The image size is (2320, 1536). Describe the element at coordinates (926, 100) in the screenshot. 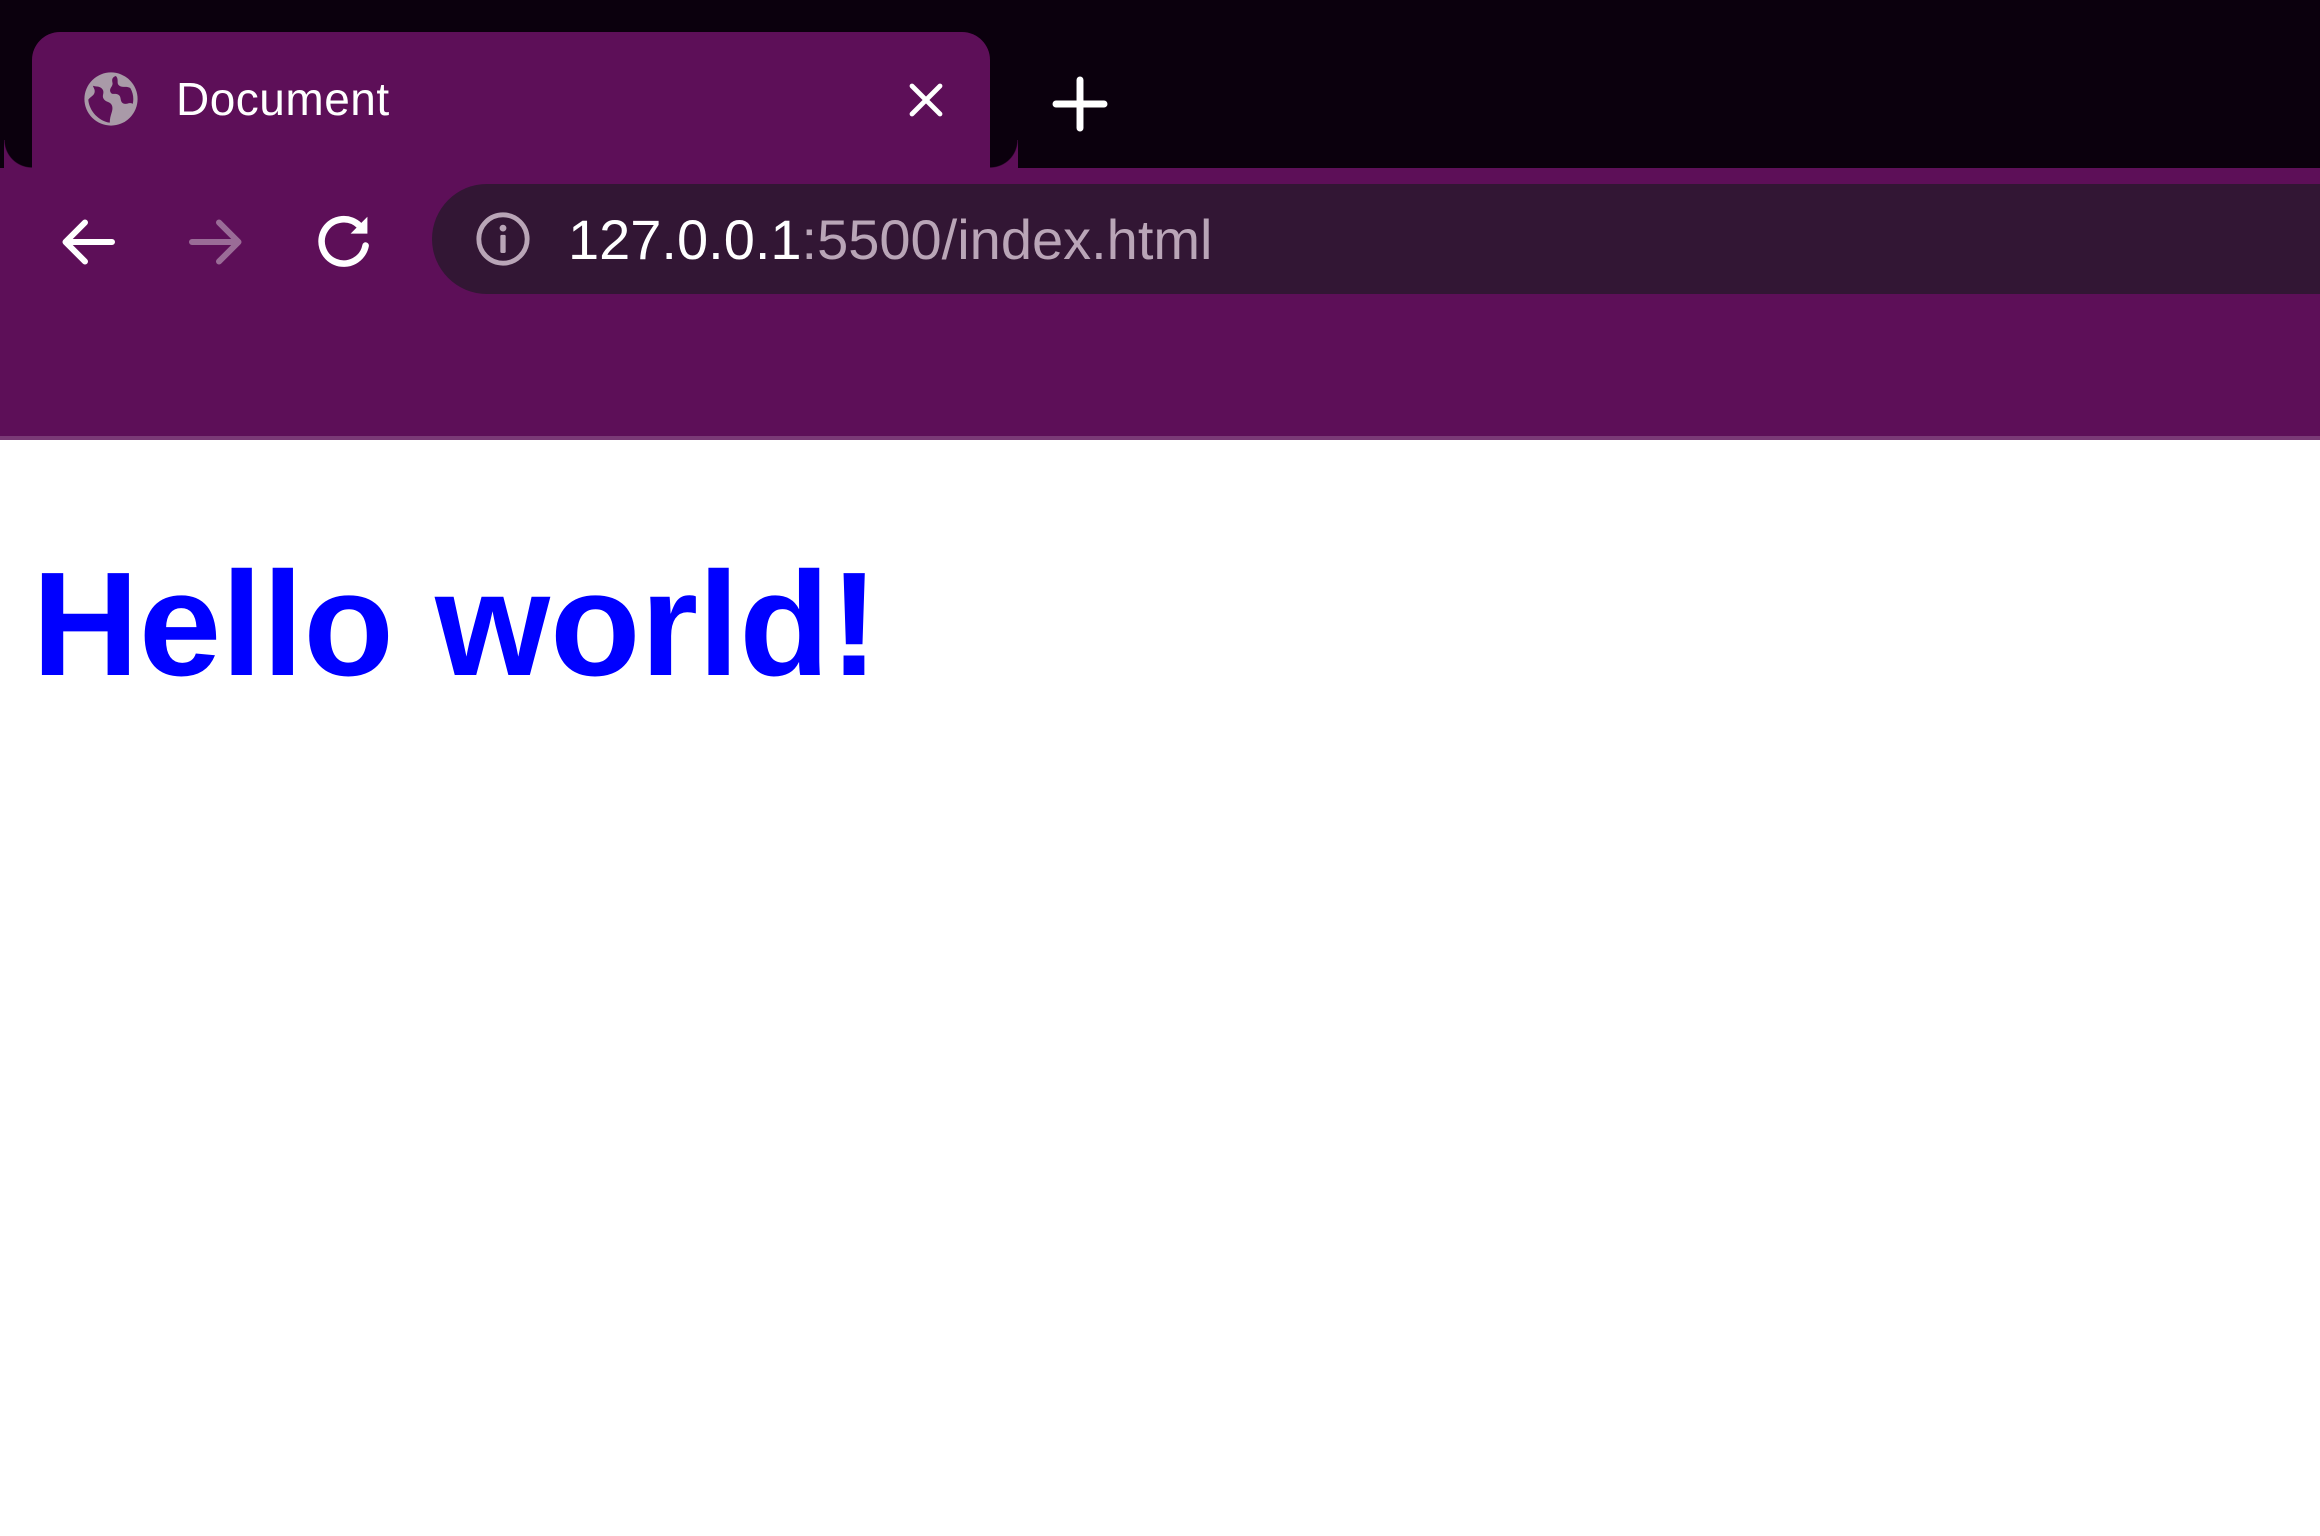

I see `close-icon` at that location.